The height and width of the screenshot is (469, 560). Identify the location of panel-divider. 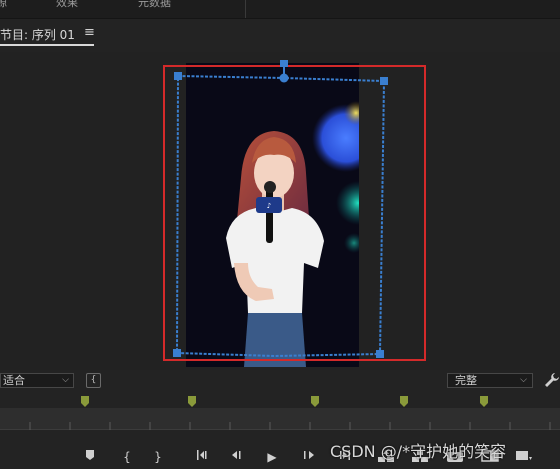
(245, 9).